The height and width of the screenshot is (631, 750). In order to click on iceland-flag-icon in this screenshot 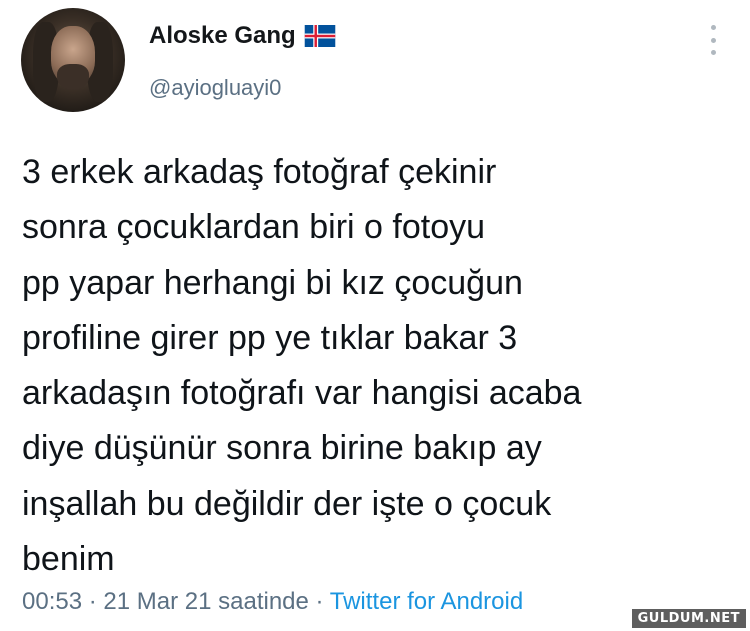, I will do `click(319, 36)`.